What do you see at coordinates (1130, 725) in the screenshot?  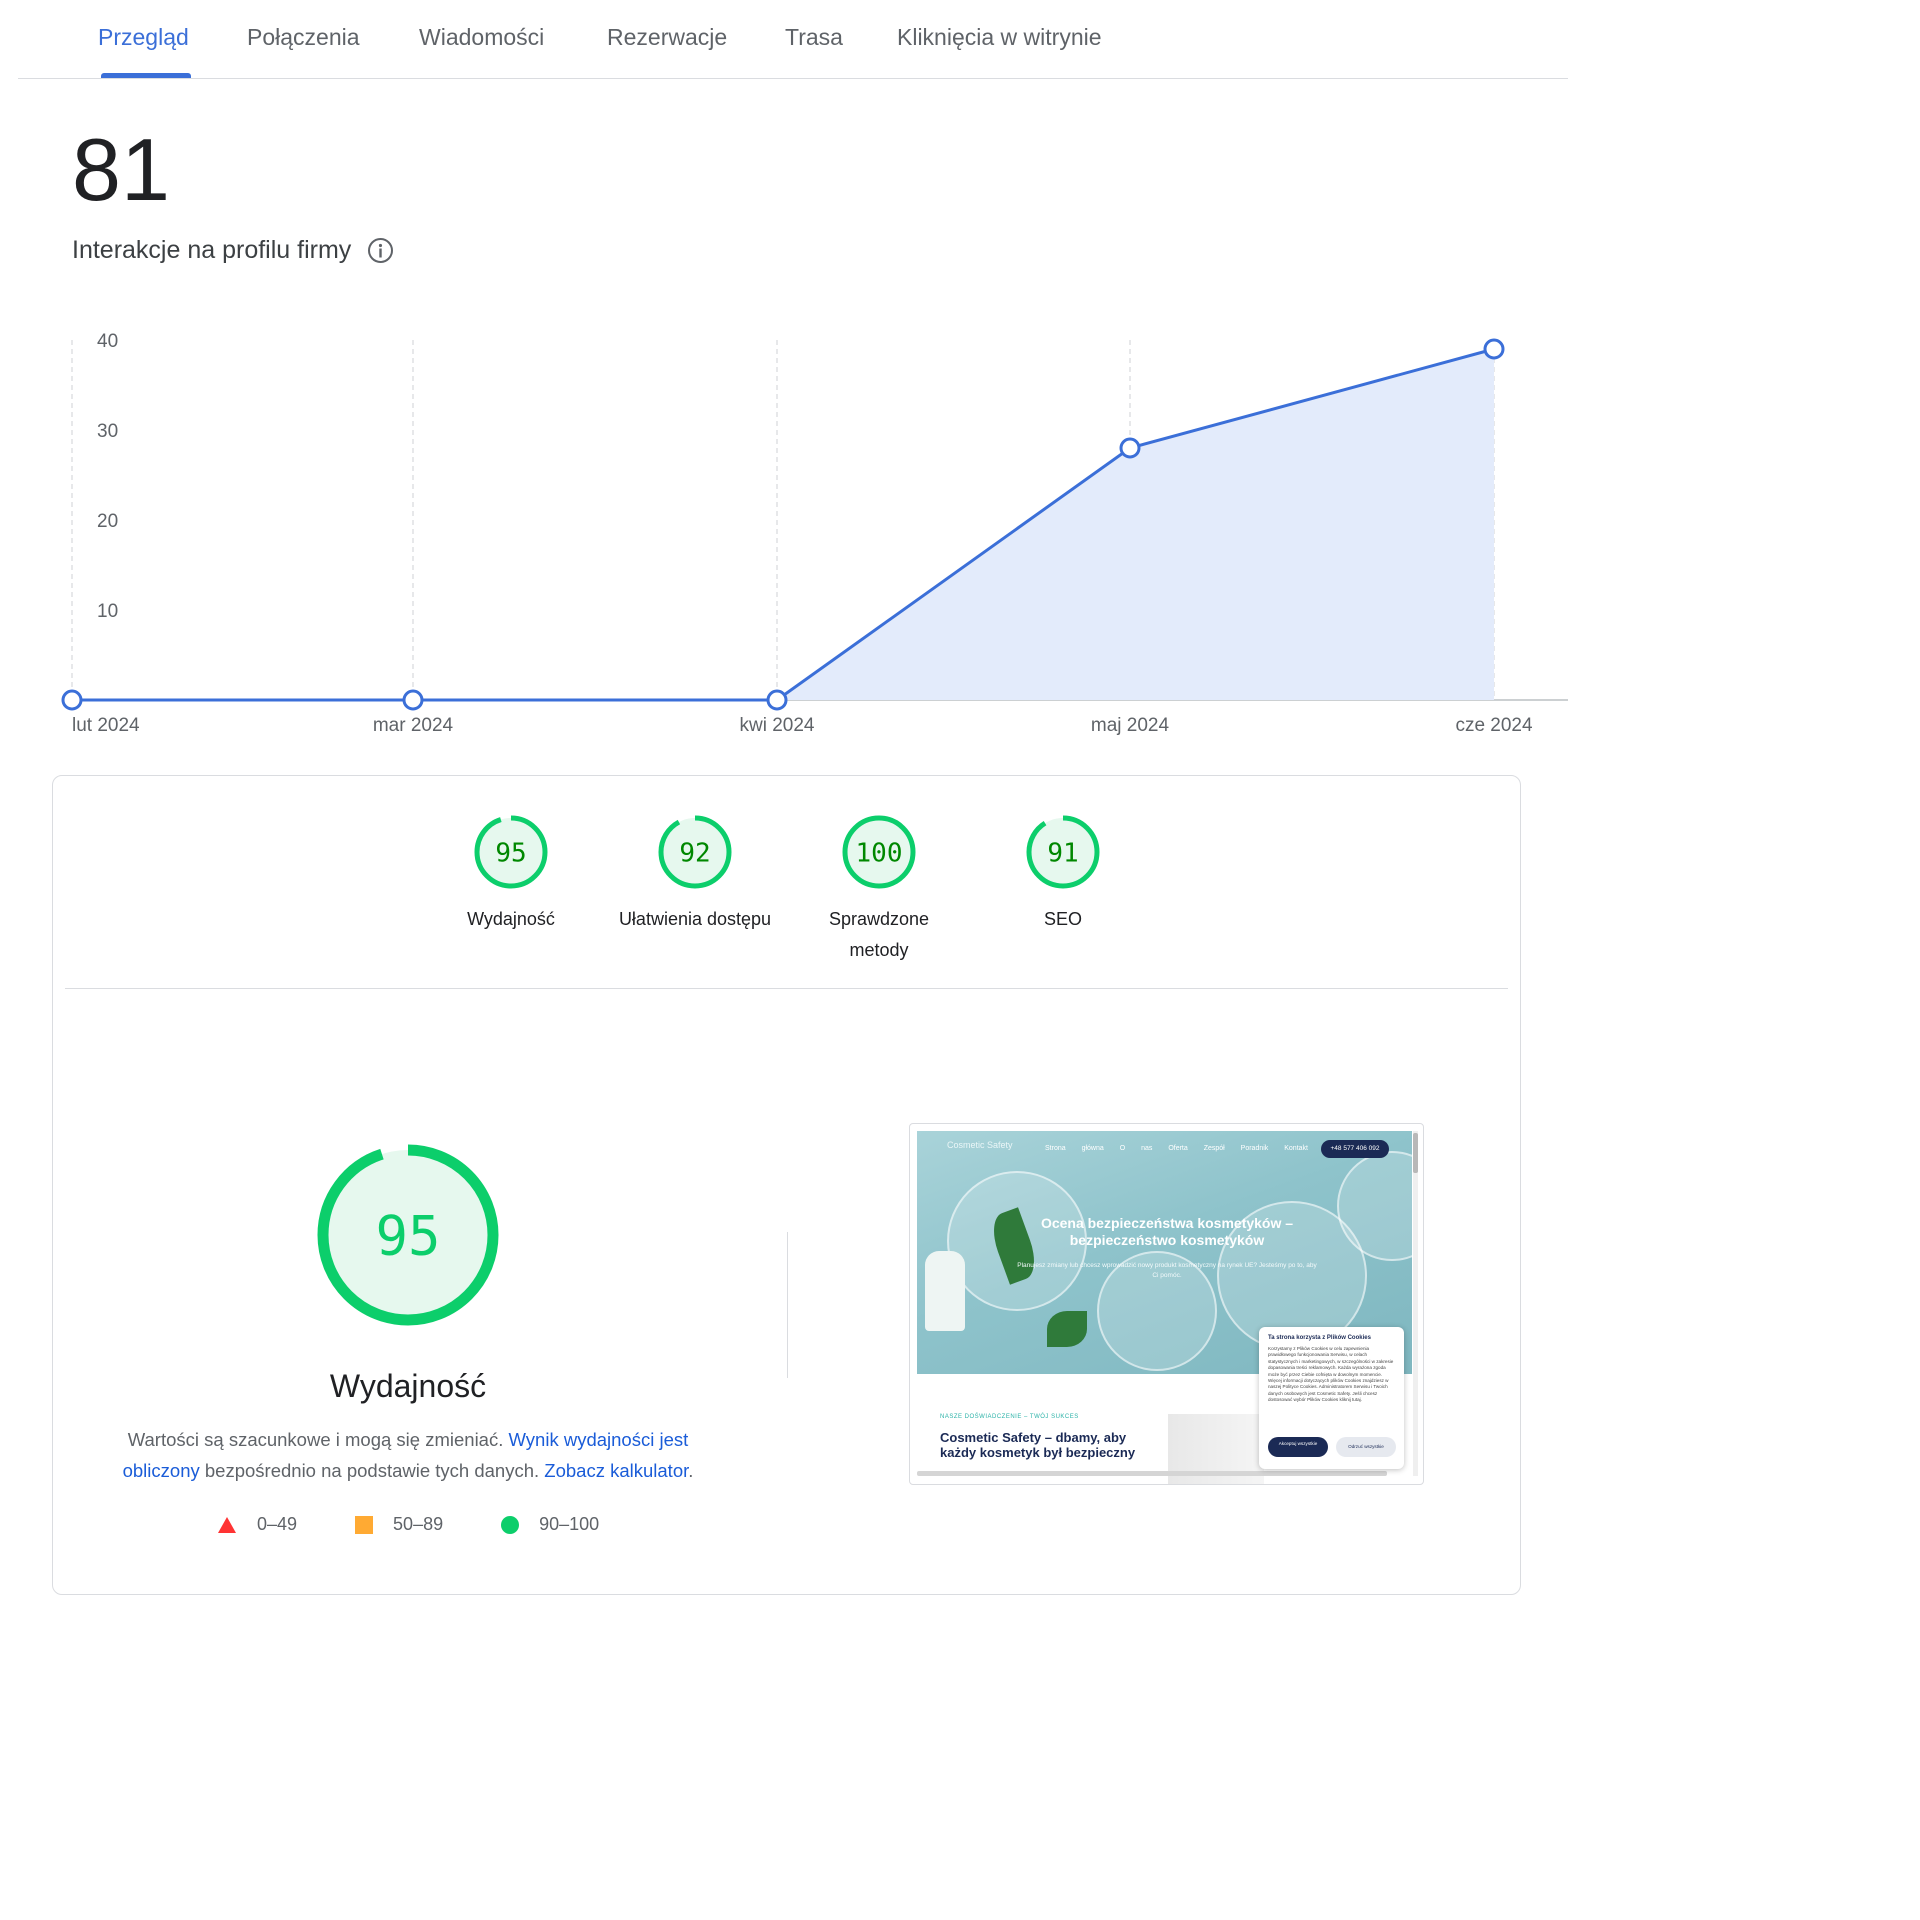 I see `x-tick-label: maj 2024` at bounding box center [1130, 725].